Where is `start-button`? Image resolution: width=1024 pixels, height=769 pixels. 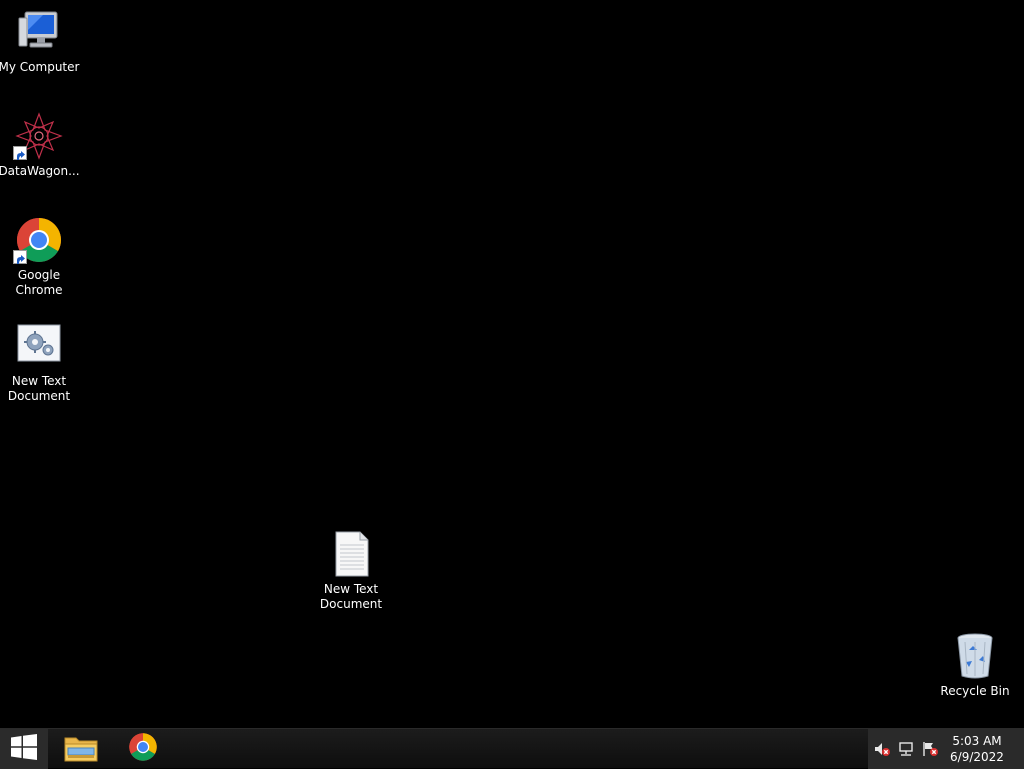 start-button is located at coordinates (24, 749).